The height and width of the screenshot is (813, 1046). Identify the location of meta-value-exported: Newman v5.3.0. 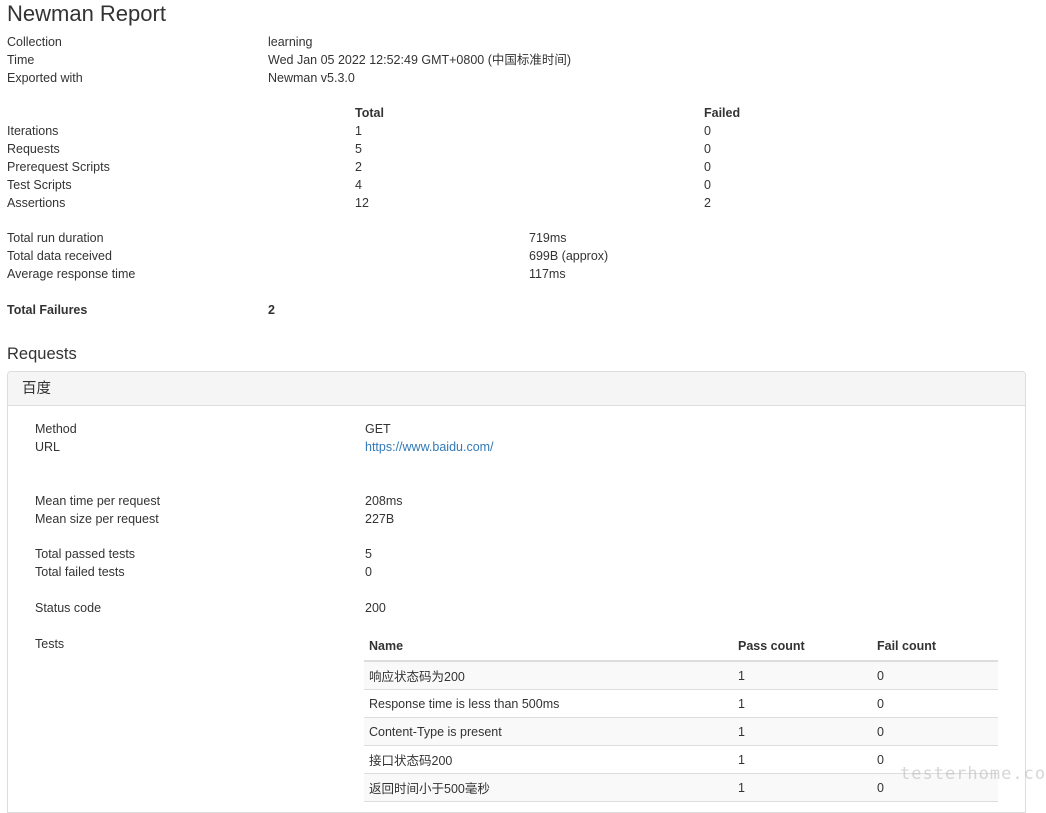
(311, 78).